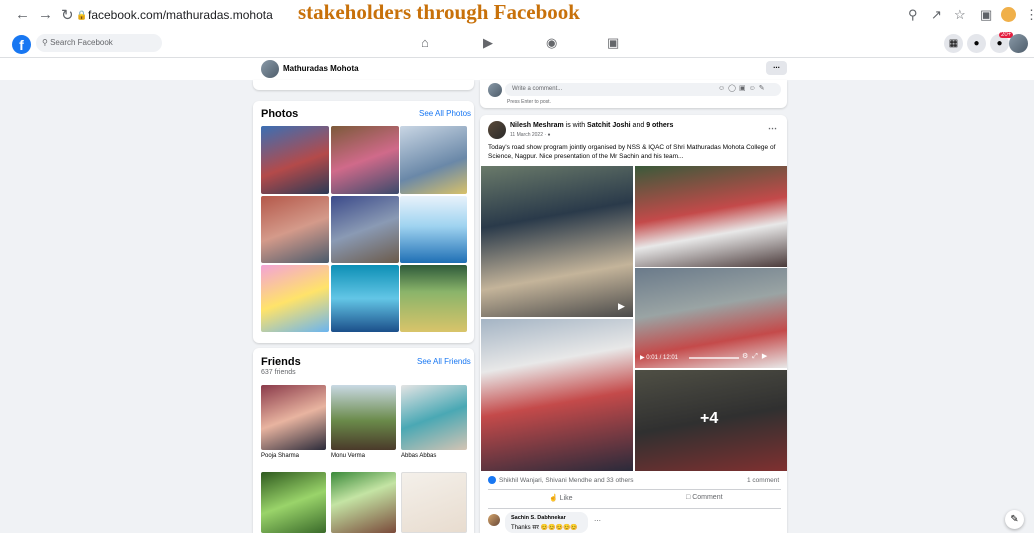  I want to click on video-sound-icon: ▶, so click(621, 306).